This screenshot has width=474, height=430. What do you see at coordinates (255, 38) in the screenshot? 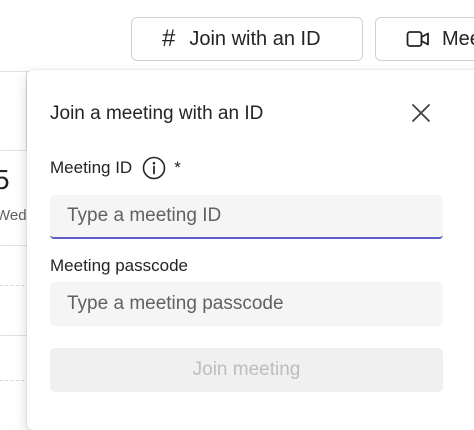
I see `join-with-id-label: Join with an ID` at bounding box center [255, 38].